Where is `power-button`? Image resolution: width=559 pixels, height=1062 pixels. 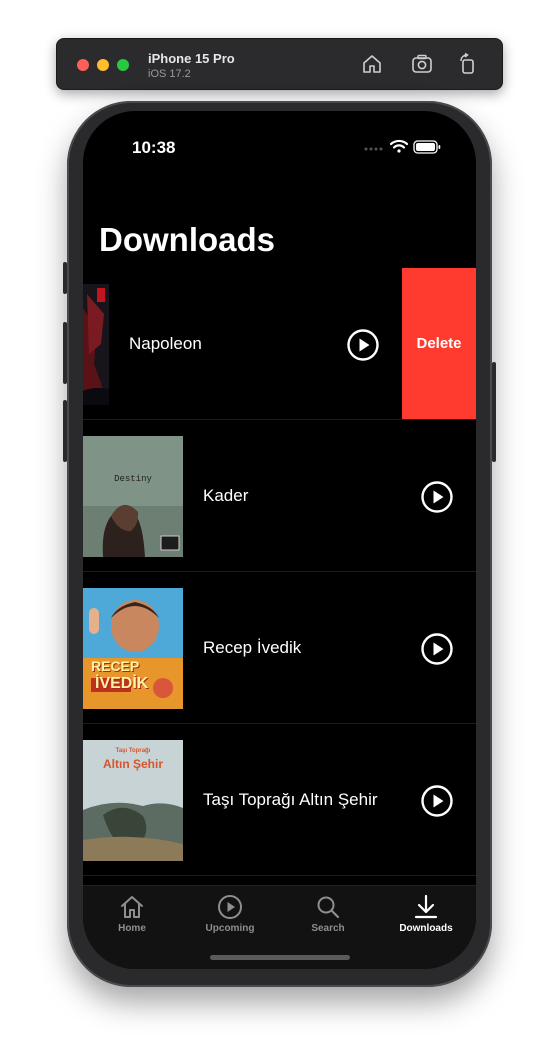
power-button is located at coordinates (494, 412).